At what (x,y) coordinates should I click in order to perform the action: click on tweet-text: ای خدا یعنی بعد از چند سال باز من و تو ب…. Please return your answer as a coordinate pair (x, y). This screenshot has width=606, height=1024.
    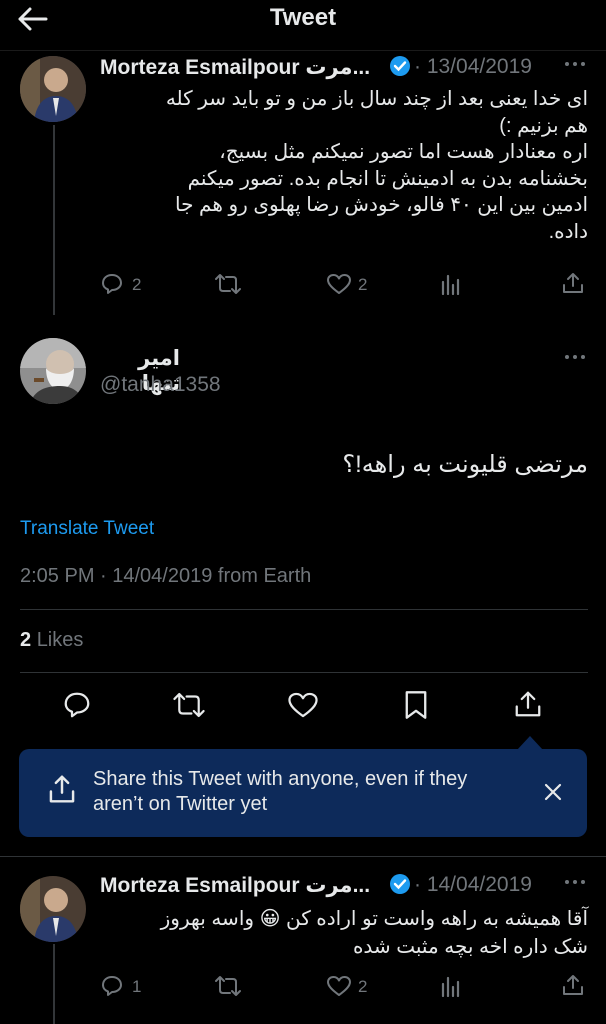
    Looking at the image, I should click on (344, 165).